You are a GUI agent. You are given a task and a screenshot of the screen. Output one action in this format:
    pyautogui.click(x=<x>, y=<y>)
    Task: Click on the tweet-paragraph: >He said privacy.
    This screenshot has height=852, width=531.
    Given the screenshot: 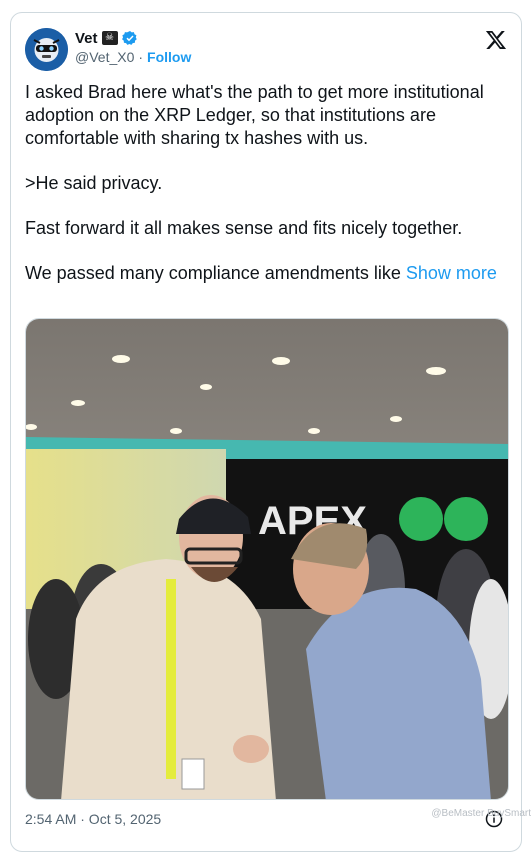 What is the action you would take?
    pyautogui.click(x=94, y=183)
    